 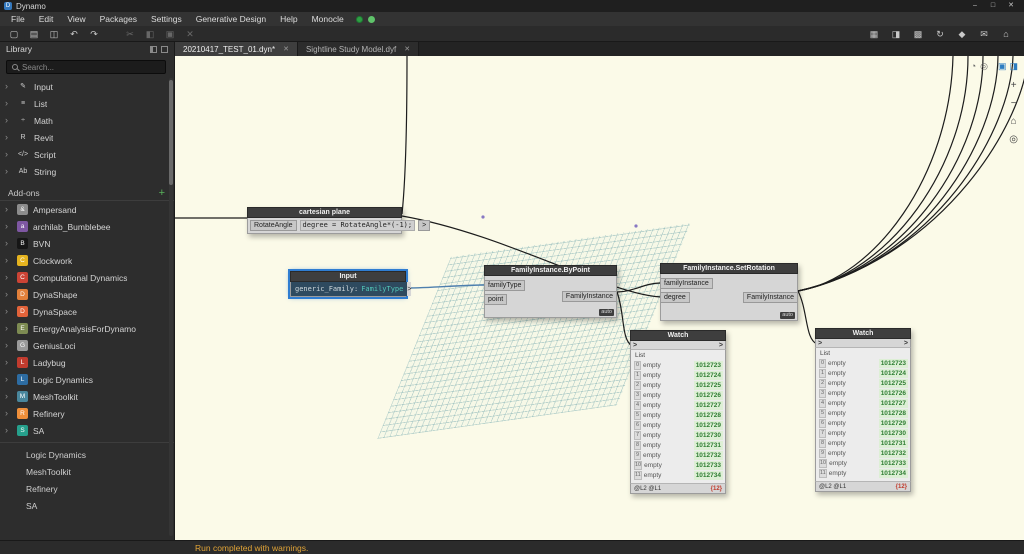 What do you see at coordinates (153, 49) in the screenshot?
I see `pin-library-icon` at bounding box center [153, 49].